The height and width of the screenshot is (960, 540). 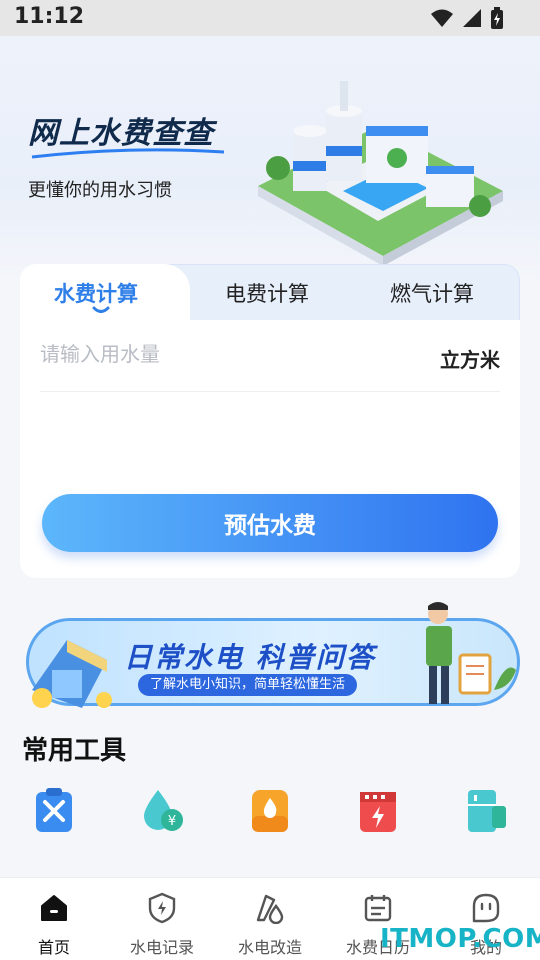 I want to click on tools-row: ¥, so click(x=270, y=814).